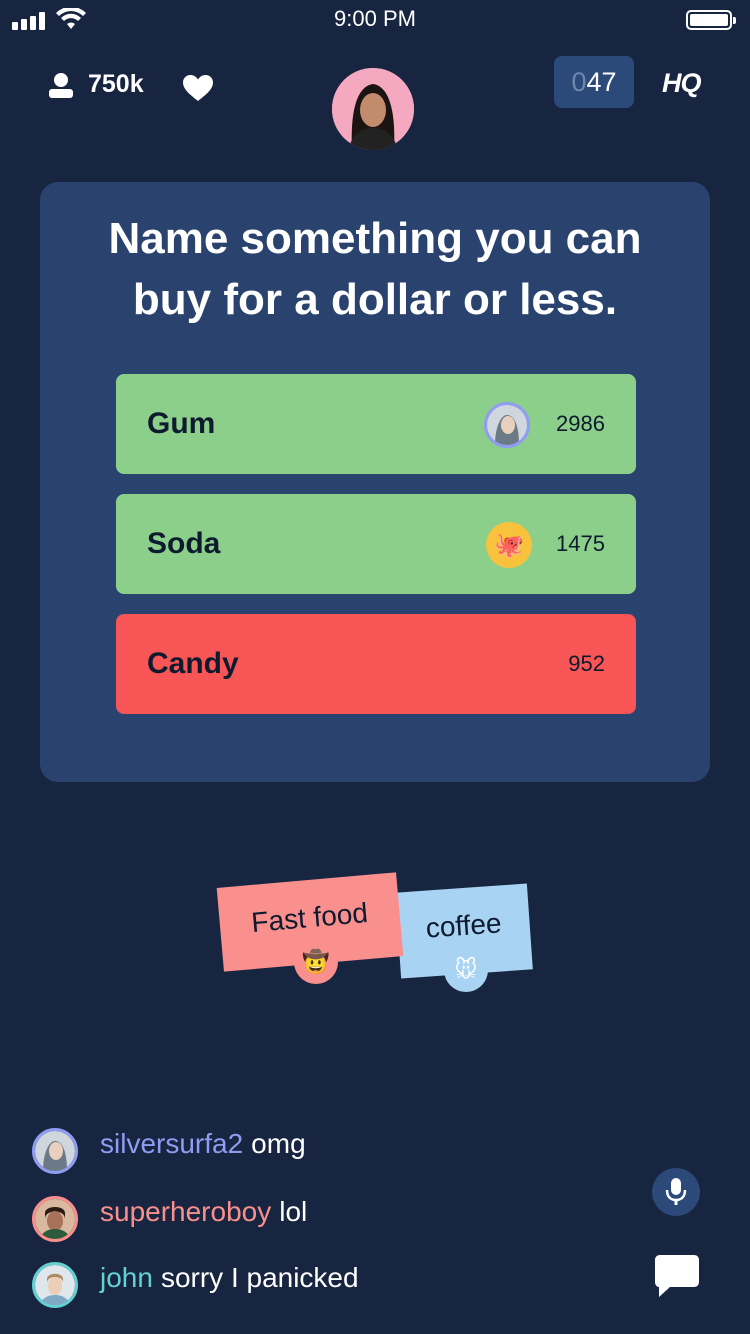 The height and width of the screenshot is (1334, 750). I want to click on floating-answer-text: Fast food, so click(310, 917).